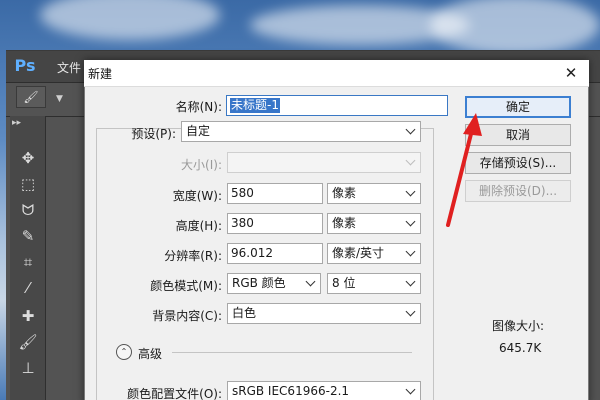 The height and width of the screenshot is (400, 600). Describe the element at coordinates (69, 67) in the screenshot. I see `menu-file: 文件` at that location.